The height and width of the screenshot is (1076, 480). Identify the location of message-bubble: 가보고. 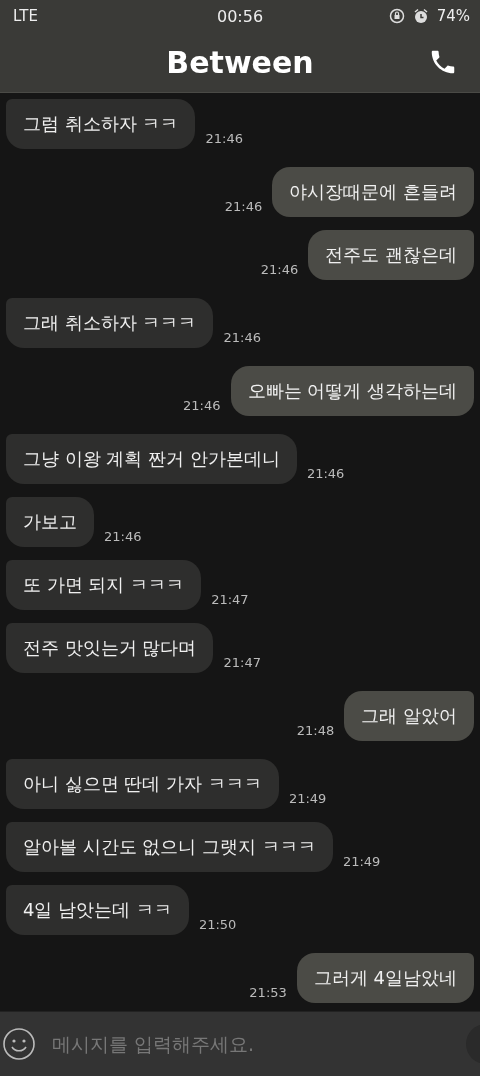
(50, 522).